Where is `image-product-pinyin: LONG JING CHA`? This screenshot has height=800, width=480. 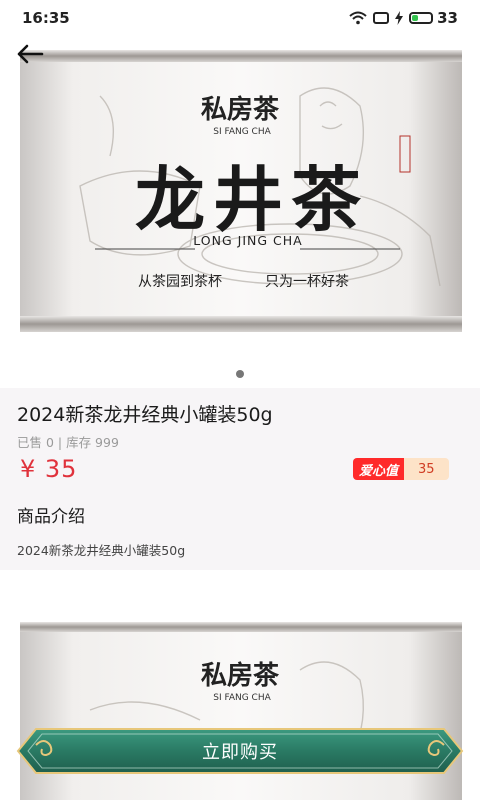 image-product-pinyin: LONG JING CHA is located at coordinates (247, 240).